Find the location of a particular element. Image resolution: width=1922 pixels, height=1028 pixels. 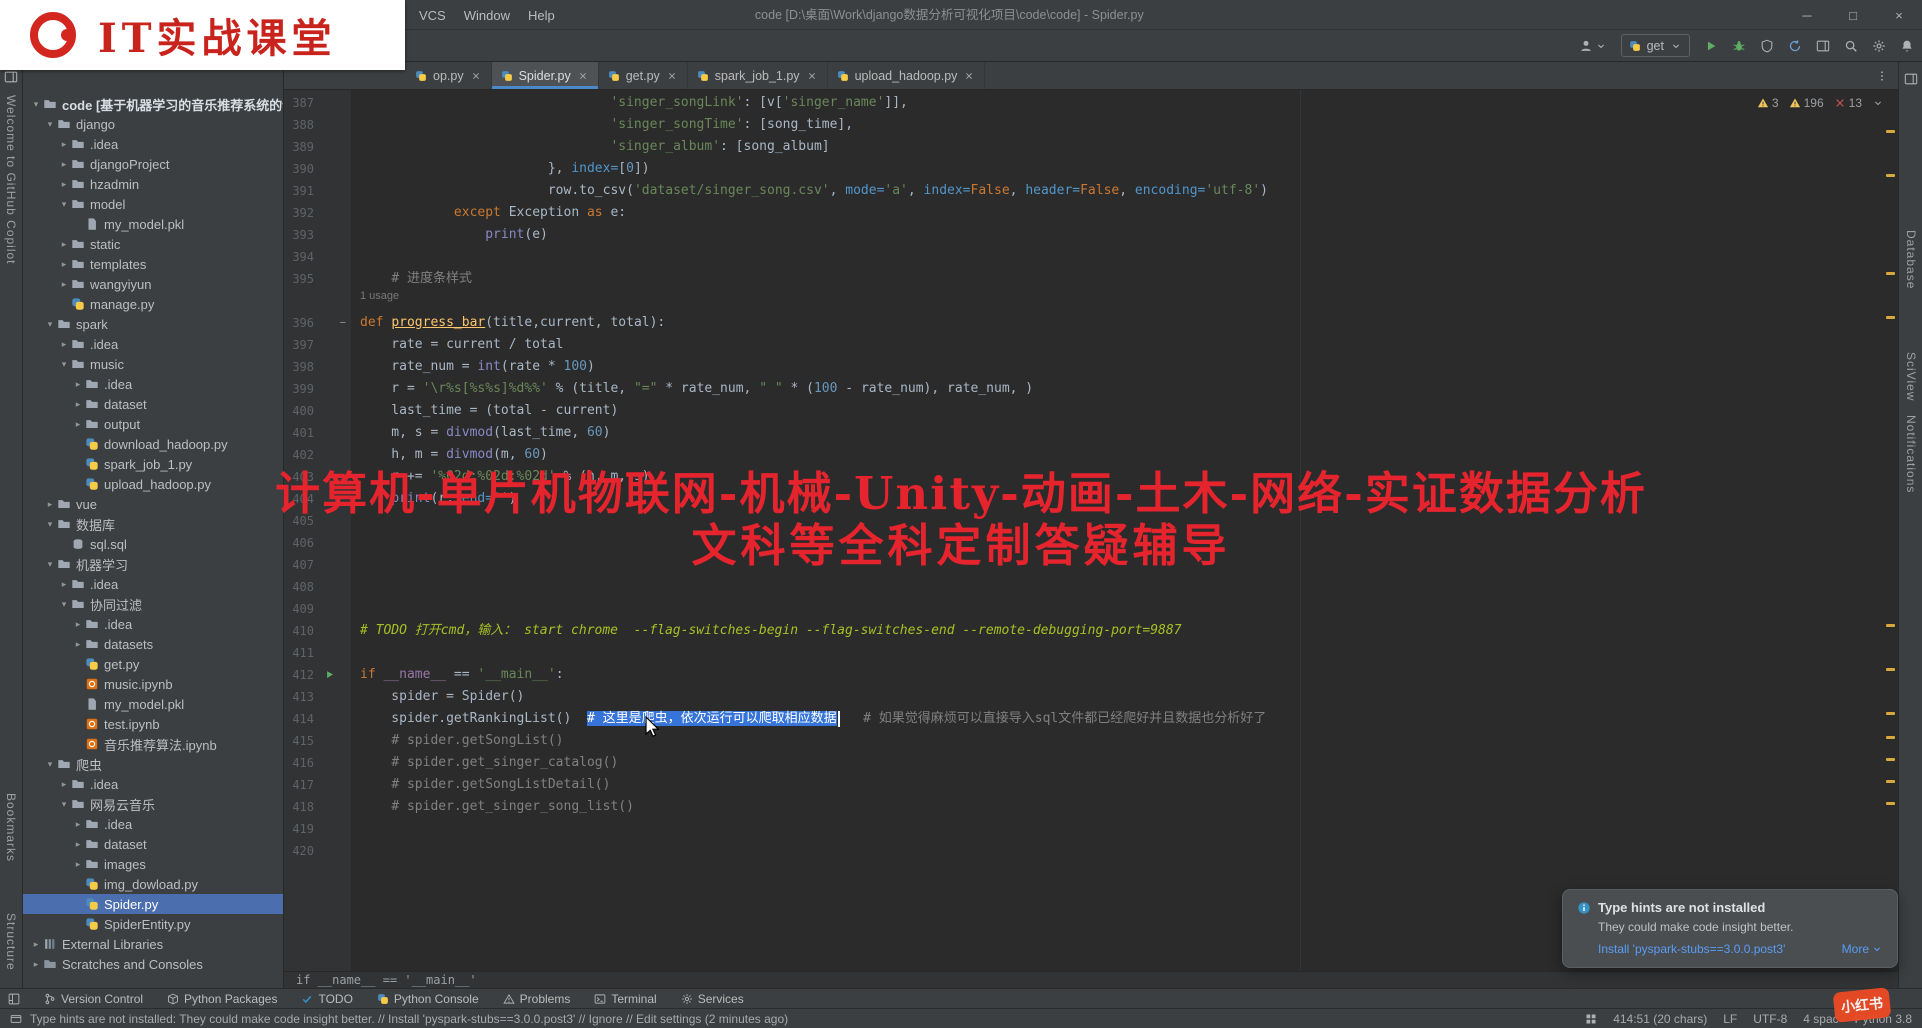

window-minimize-button: ─ is located at coordinates (1807, 15).